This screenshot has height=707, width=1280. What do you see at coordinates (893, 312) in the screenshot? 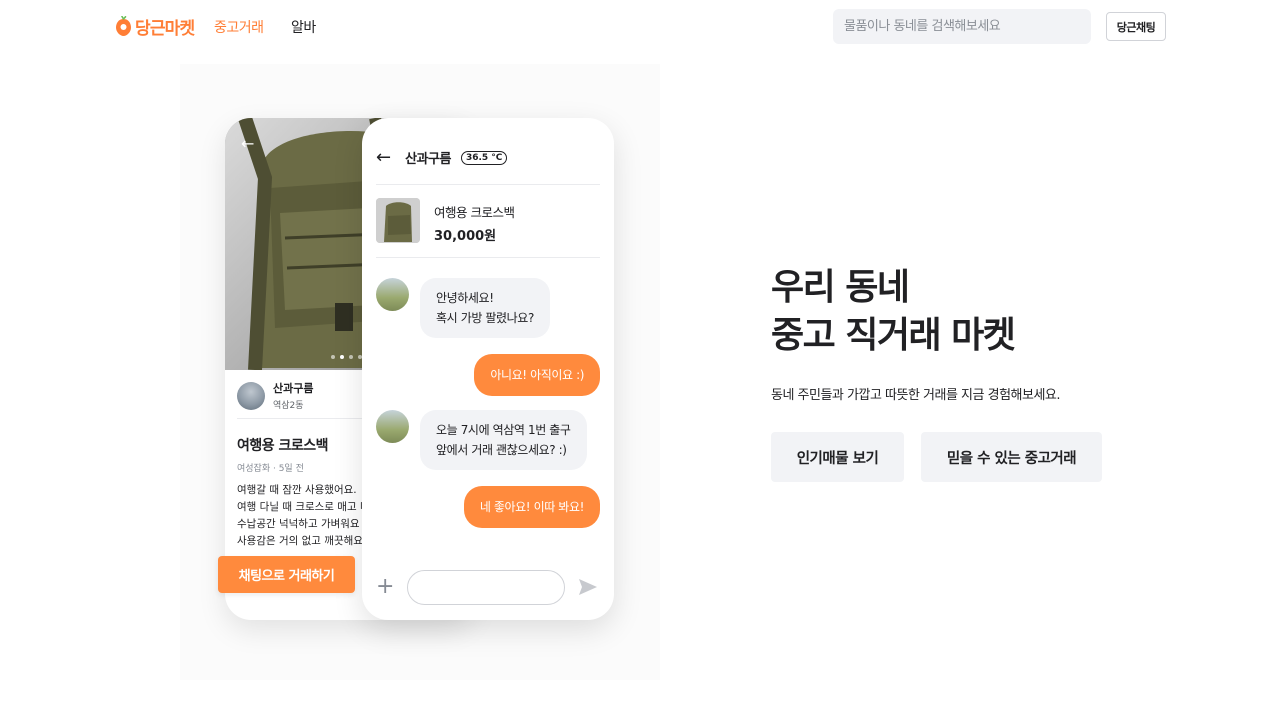
I see `hero-title: 우리 동네 중고 직거래 마켓` at bounding box center [893, 312].